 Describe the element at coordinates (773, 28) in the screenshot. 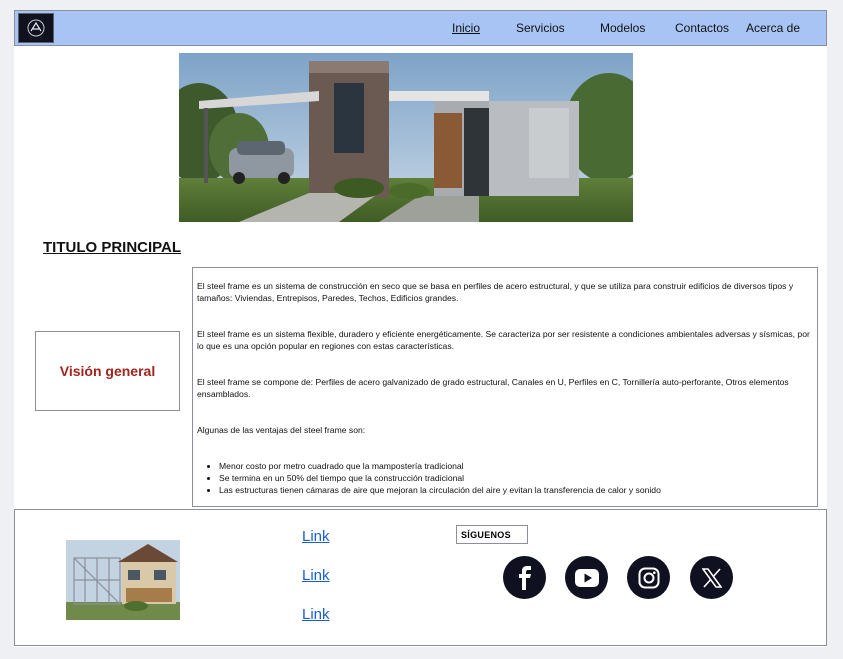

I see `nav-link-acerca-de: Acerca de` at that location.